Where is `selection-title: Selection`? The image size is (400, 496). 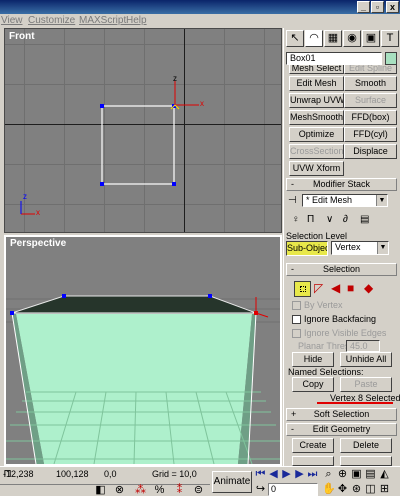 selection-title: Selection is located at coordinates (341, 269).